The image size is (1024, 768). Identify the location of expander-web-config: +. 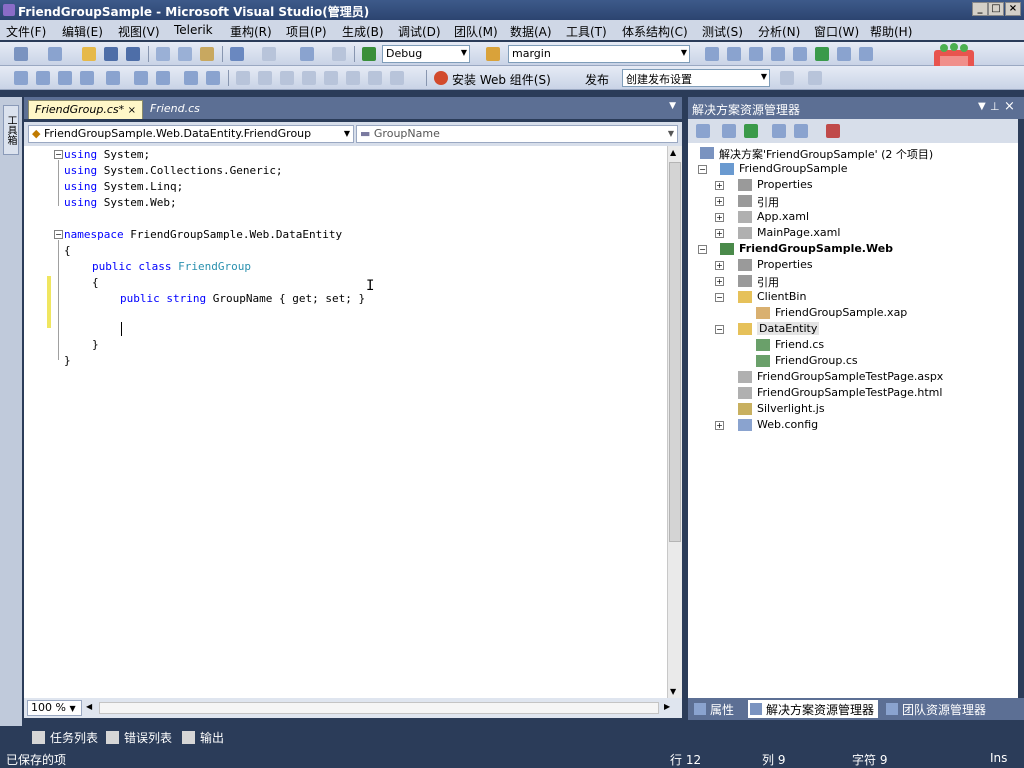
(719, 425).